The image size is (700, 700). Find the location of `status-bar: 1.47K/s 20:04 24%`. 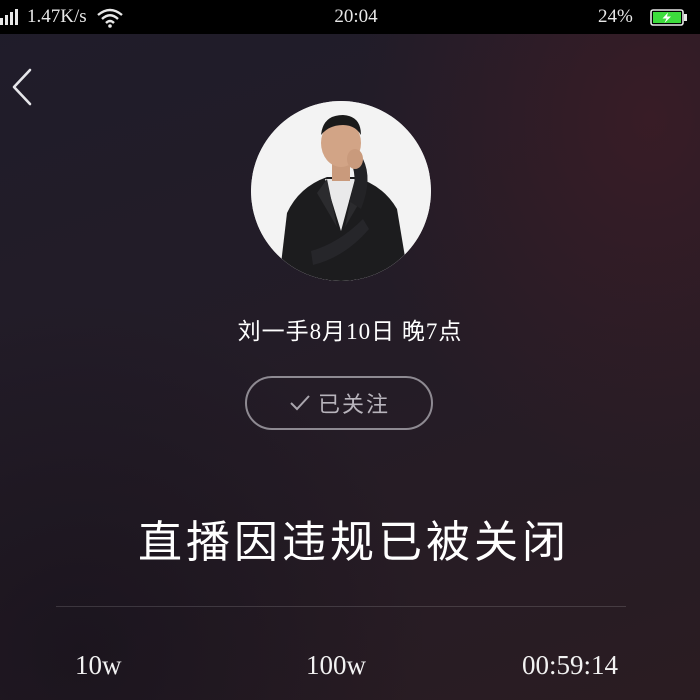

status-bar: 1.47K/s 20:04 24% is located at coordinates (350, 17).